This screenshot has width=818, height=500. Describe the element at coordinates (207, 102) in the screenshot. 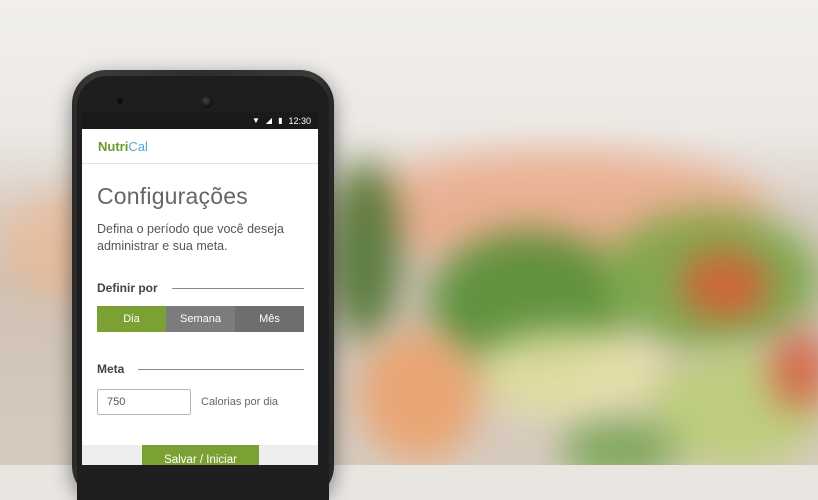

I see `front-camera` at that location.